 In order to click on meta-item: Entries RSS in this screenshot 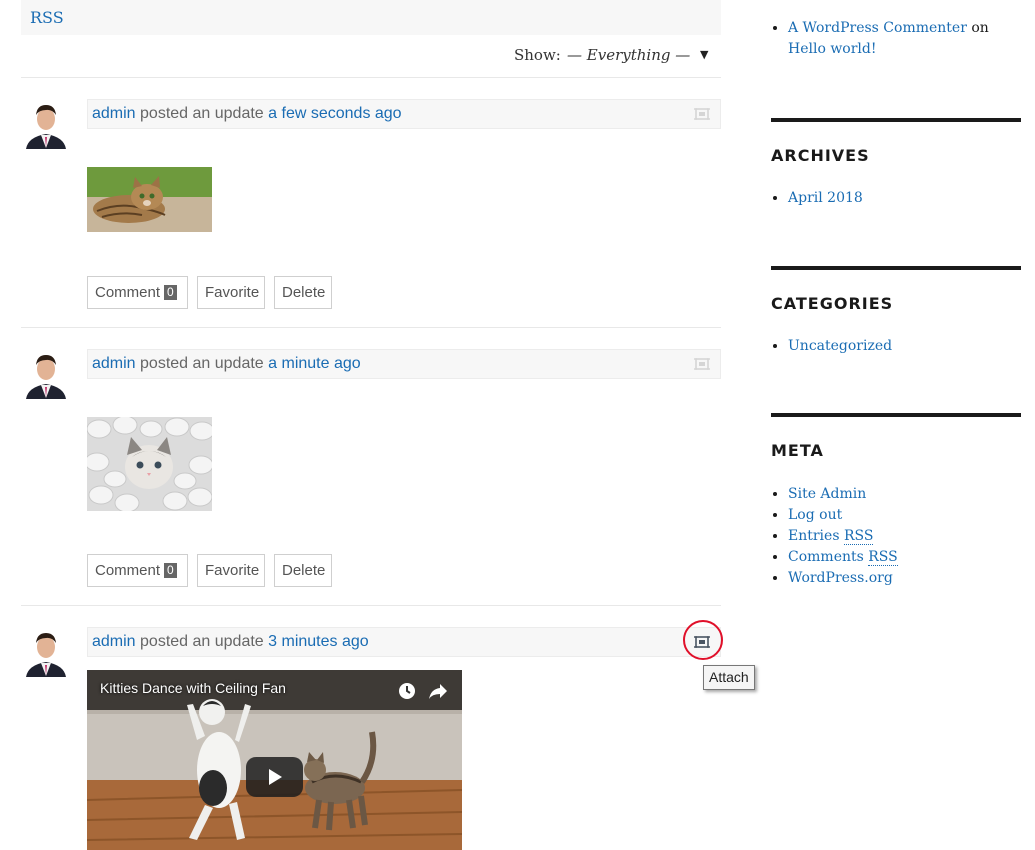, I will do `click(903, 536)`.